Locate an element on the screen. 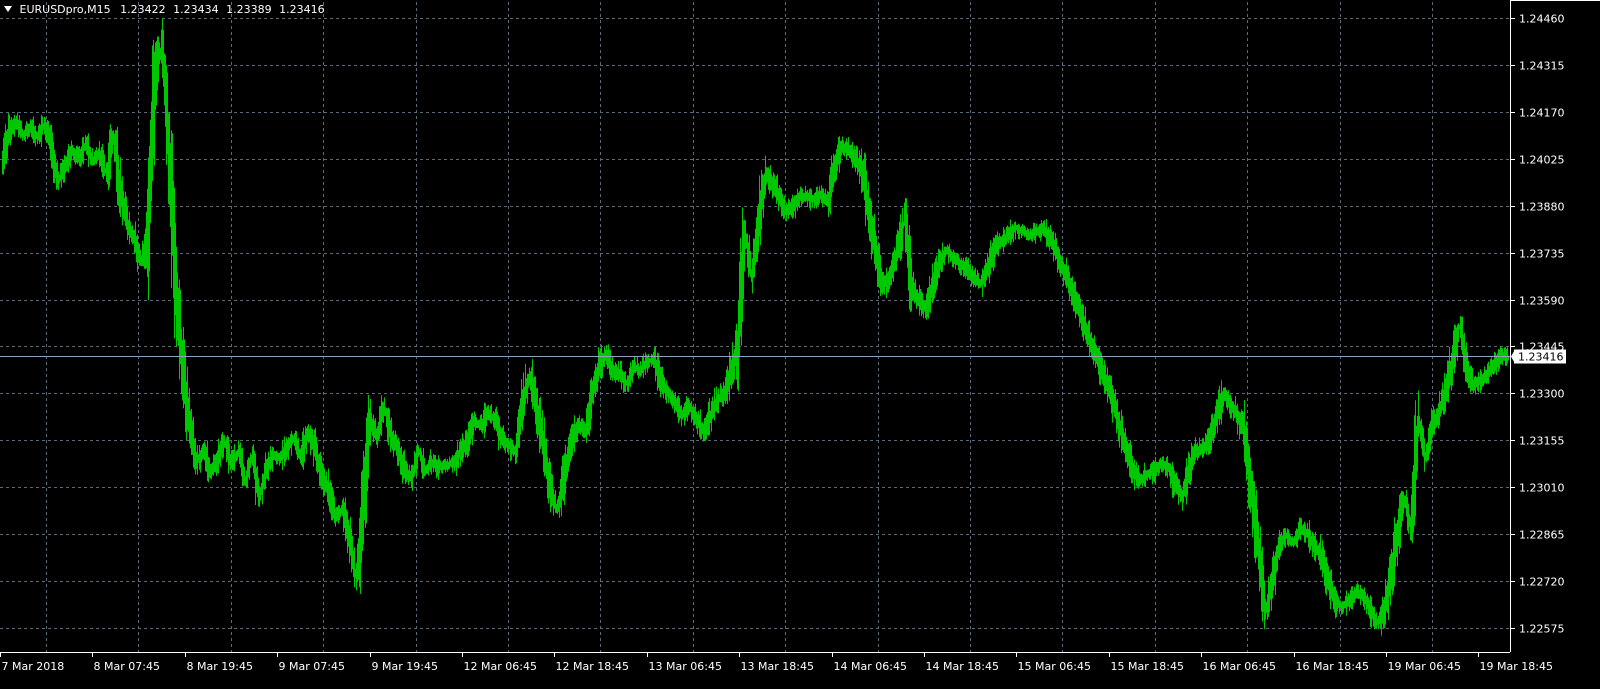  x-tick-label: 9 Mar 19:45 is located at coordinates (405, 666).